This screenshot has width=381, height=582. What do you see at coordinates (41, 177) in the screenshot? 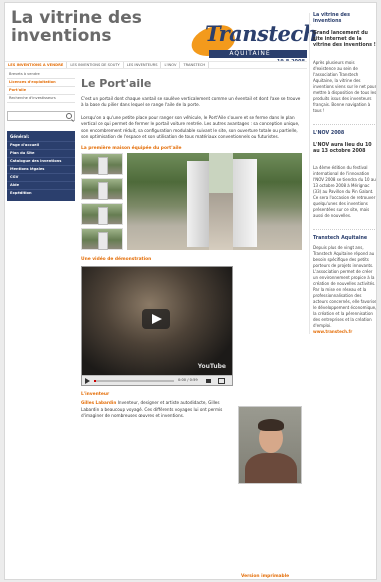
I see `general-item-cgv: CGV` at bounding box center [41, 177].